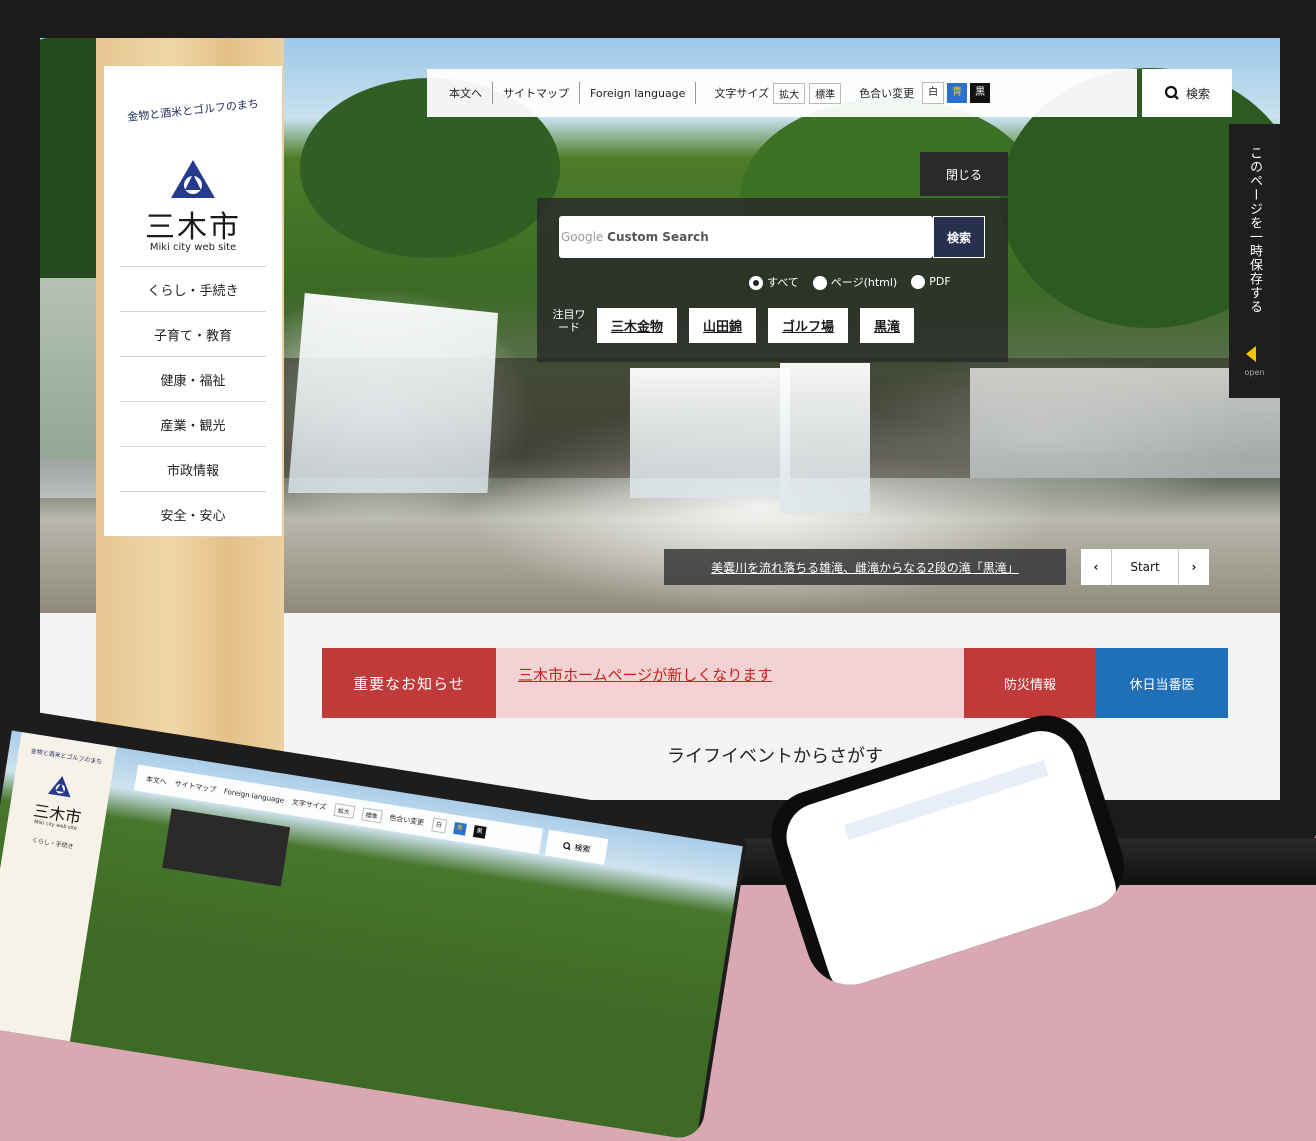 This screenshot has height=1141, width=1316. I want to click on radio-html: ページ(html), so click(855, 282).